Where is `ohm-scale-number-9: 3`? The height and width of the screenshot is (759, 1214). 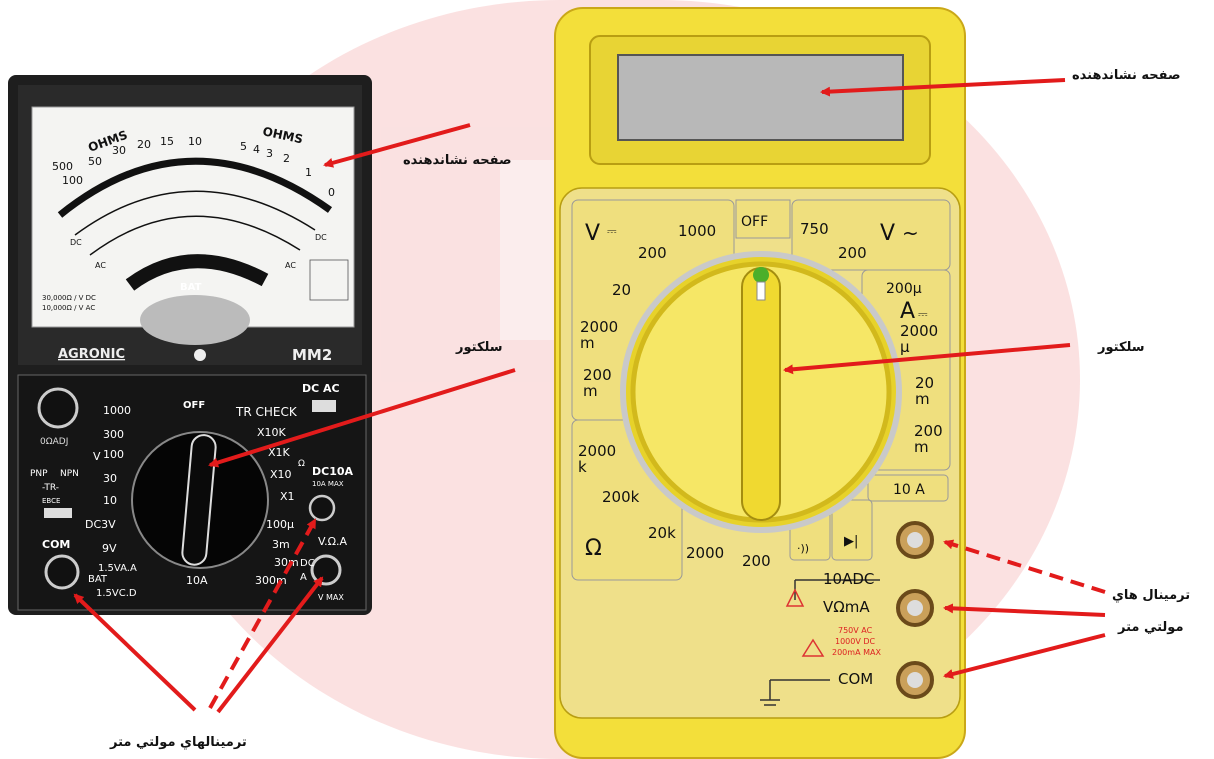
ohm-scale-number-9: 3 is located at coordinates (269, 153).